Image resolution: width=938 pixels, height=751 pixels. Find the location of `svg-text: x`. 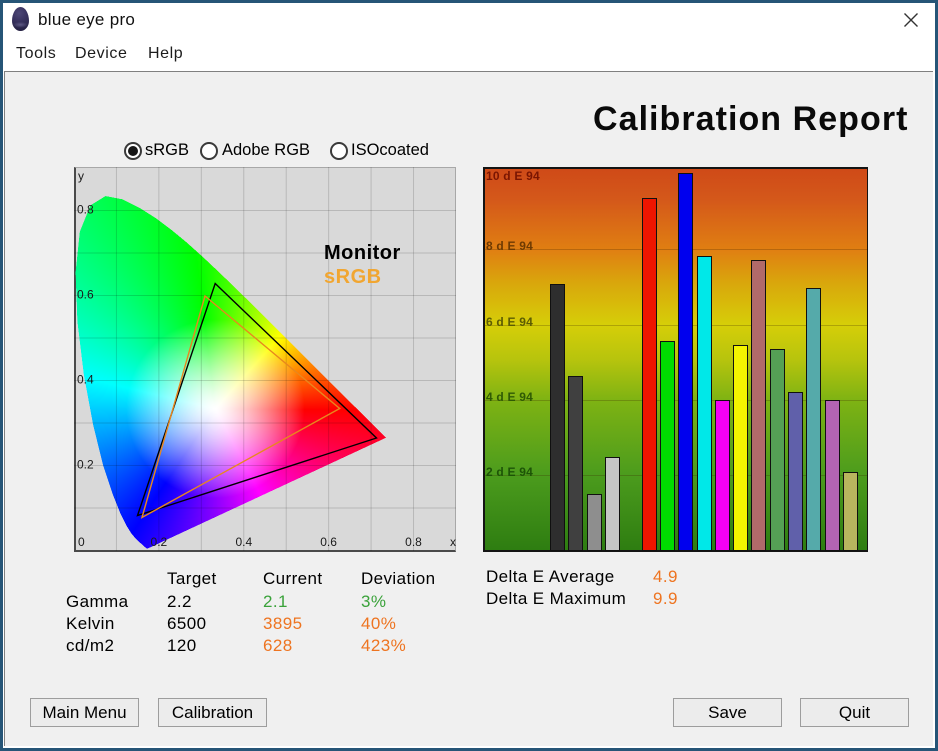

svg-text: x is located at coordinates (453, 542).